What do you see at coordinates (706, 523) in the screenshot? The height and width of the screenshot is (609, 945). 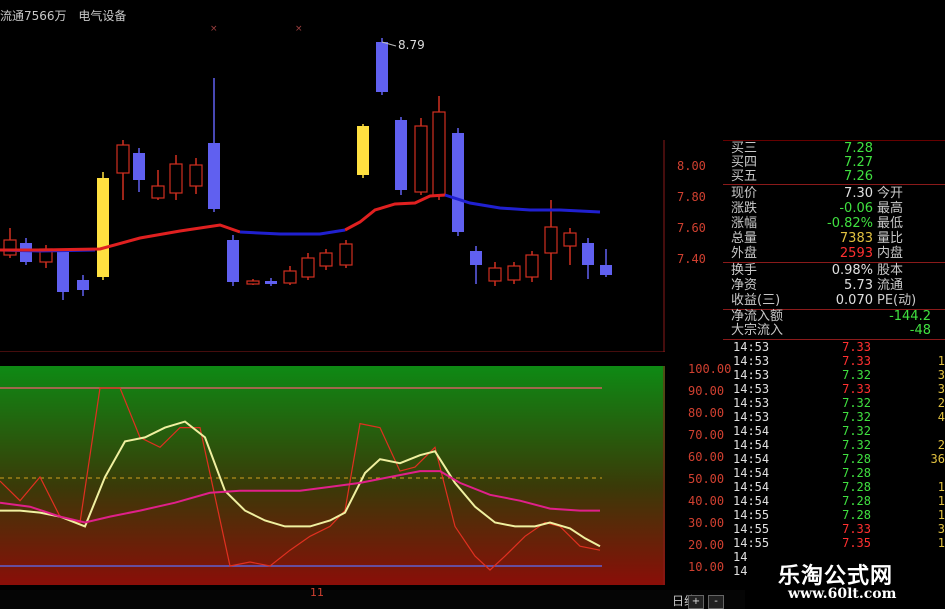 I see `indicator-tick: 30.00` at bounding box center [706, 523].